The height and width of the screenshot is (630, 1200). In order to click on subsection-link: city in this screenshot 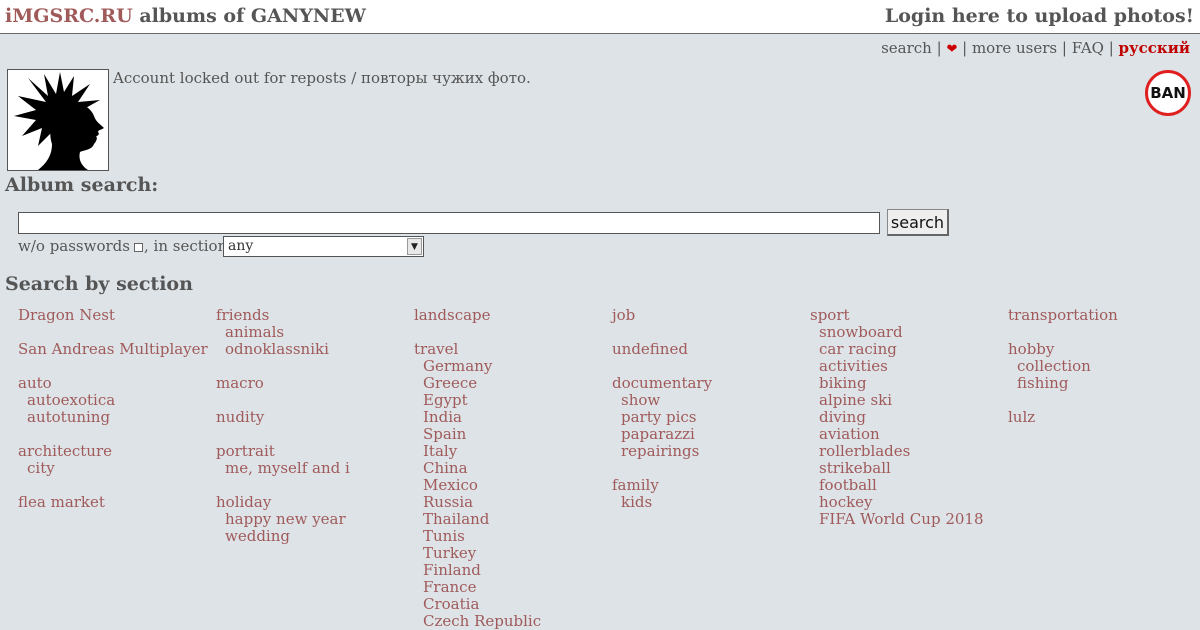, I will do `click(113, 468)`.